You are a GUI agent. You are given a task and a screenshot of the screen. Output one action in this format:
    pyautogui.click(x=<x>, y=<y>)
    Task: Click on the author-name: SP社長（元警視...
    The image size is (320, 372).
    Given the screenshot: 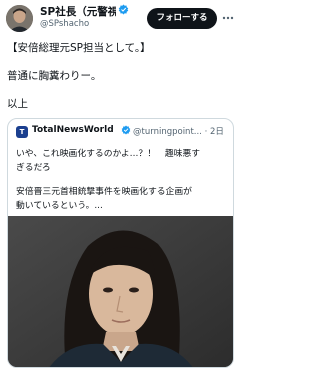 What is the action you would take?
    pyautogui.click(x=78, y=11)
    